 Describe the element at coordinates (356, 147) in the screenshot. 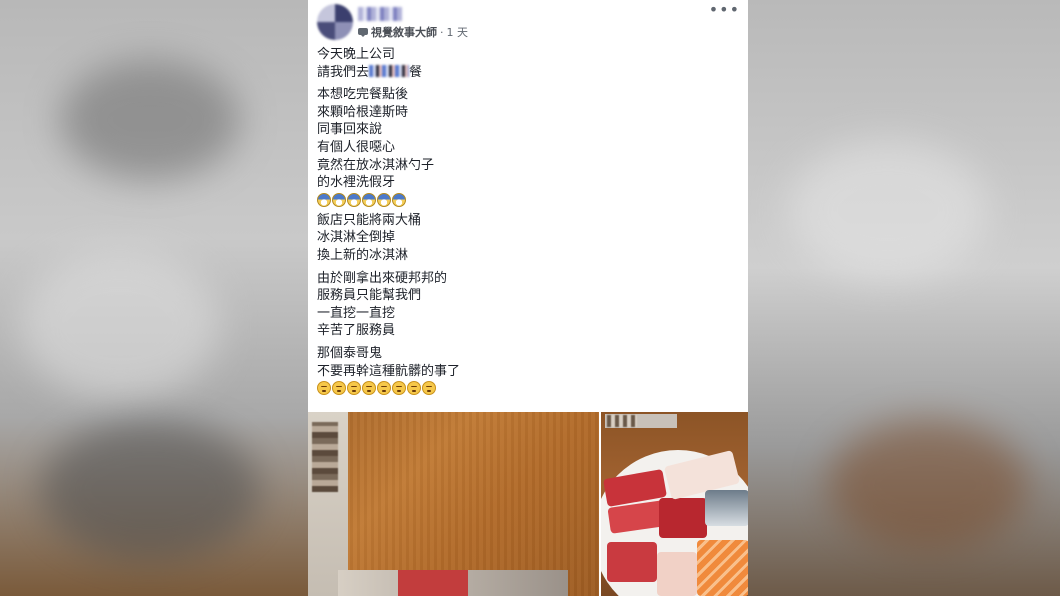

I see `text-line: 有個人很噁心` at that location.